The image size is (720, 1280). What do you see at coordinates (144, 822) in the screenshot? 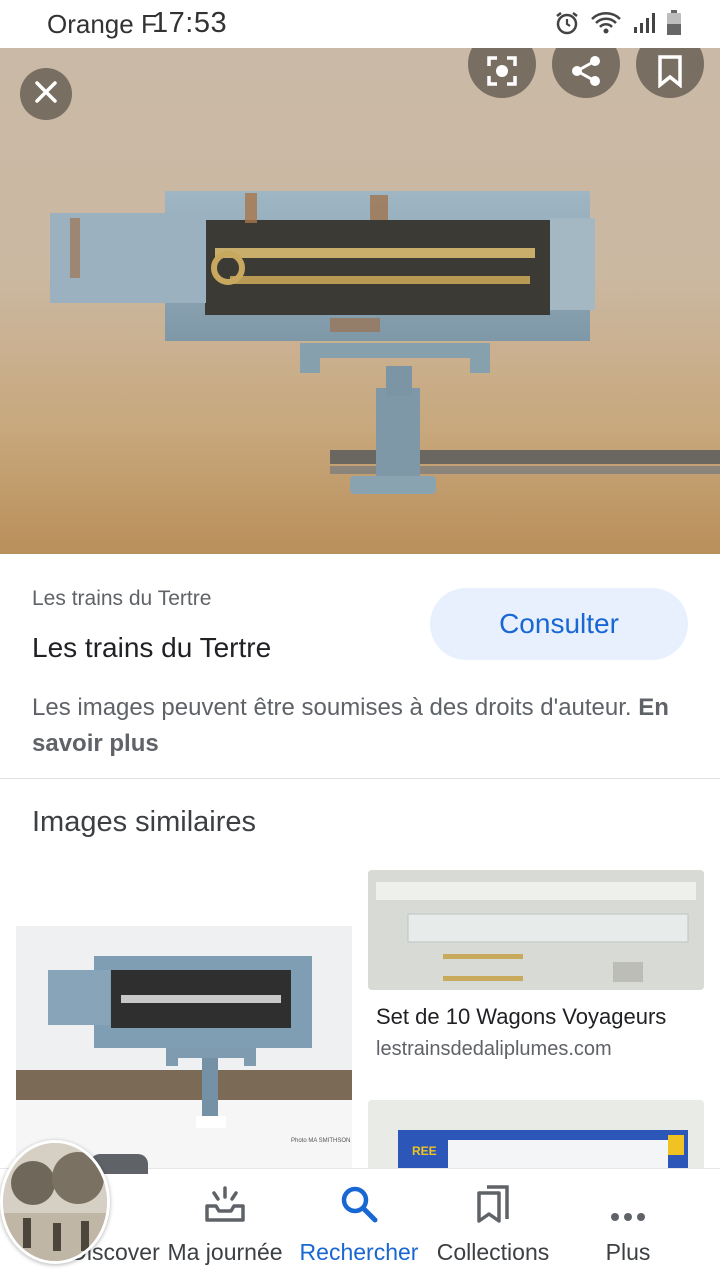
I see `similar-images-heading: Images similaires` at bounding box center [144, 822].